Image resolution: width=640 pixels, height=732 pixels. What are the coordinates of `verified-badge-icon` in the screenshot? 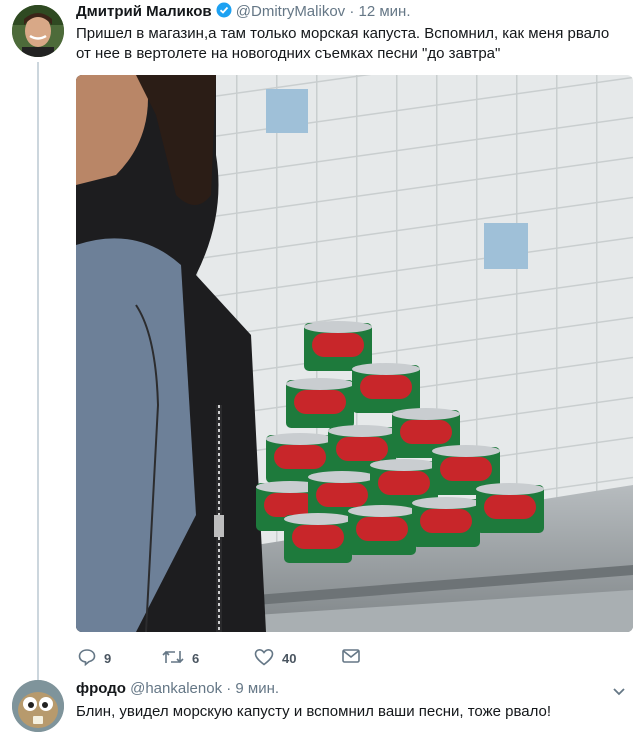 It's located at (224, 12).